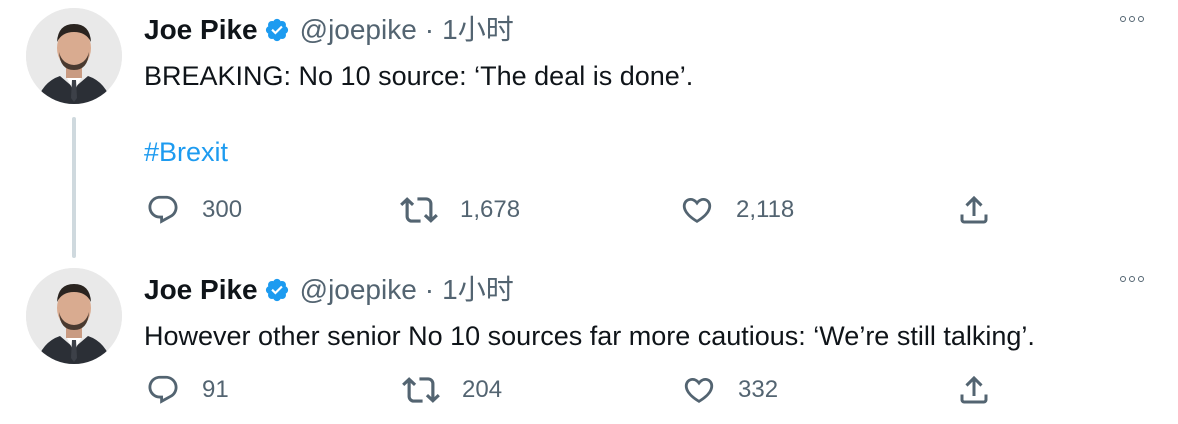 The width and height of the screenshot is (1178, 424). I want to click on hashtag-link: #Brexit, so click(186, 152).